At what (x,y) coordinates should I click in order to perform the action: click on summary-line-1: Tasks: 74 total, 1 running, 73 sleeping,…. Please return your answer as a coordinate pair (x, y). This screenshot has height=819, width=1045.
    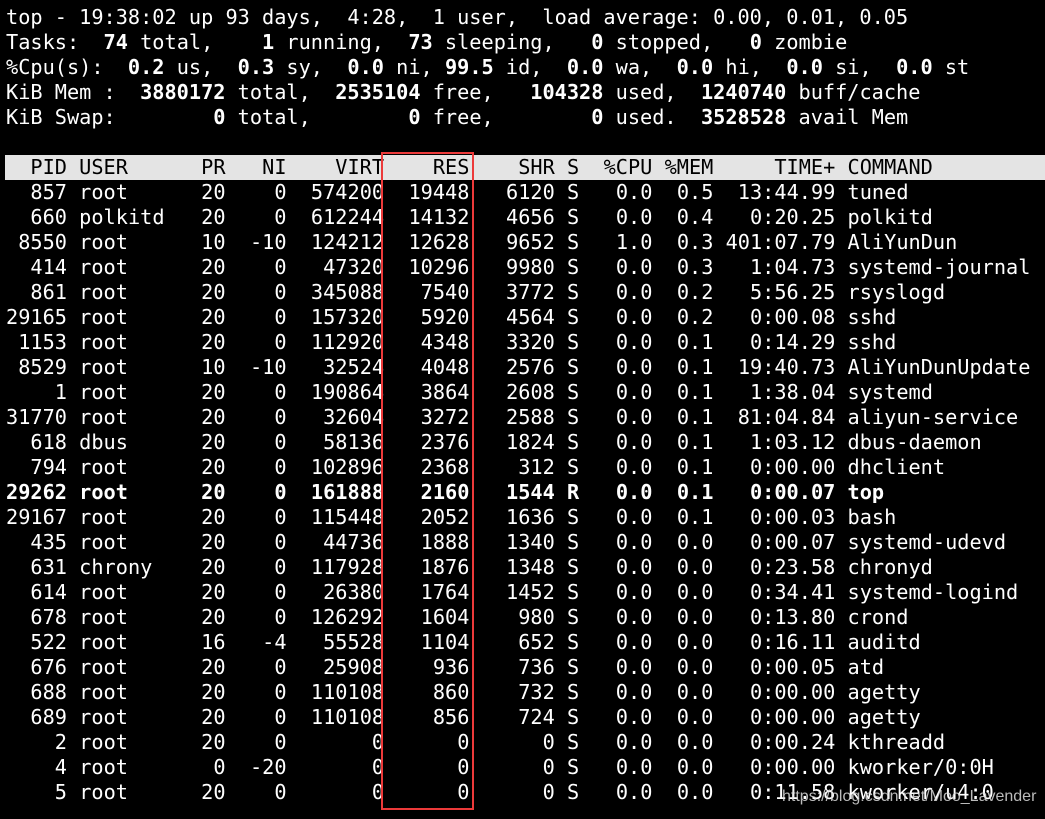
    Looking at the image, I should click on (525, 42).